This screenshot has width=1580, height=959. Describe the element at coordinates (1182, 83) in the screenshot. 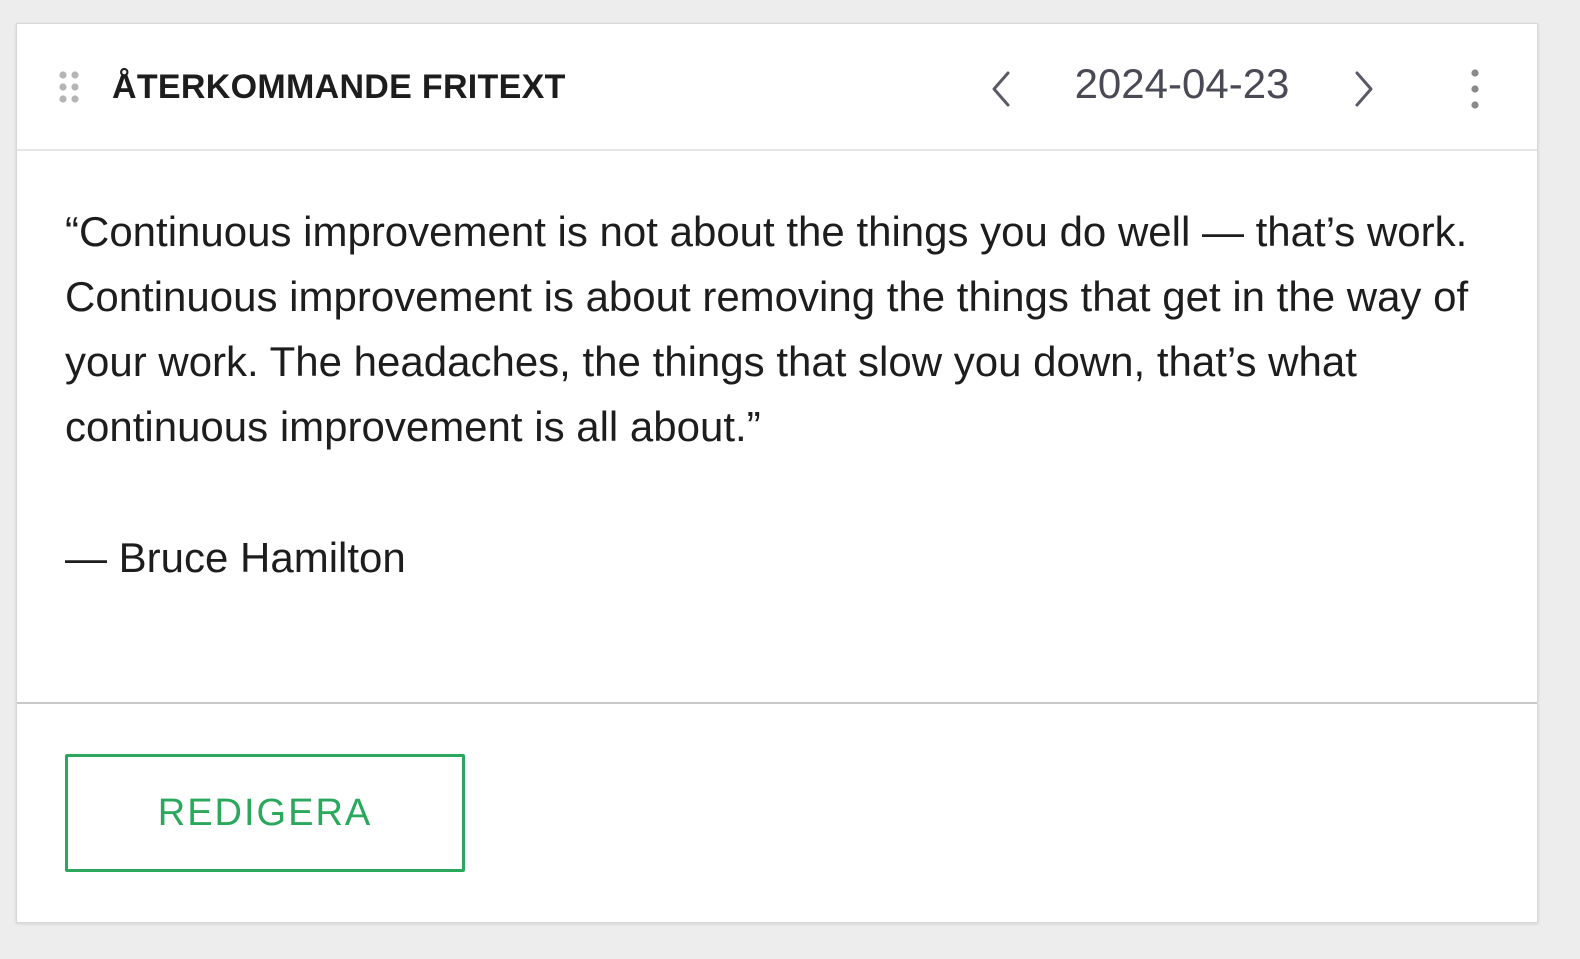

I see `current-date: 2024-04-23` at that location.